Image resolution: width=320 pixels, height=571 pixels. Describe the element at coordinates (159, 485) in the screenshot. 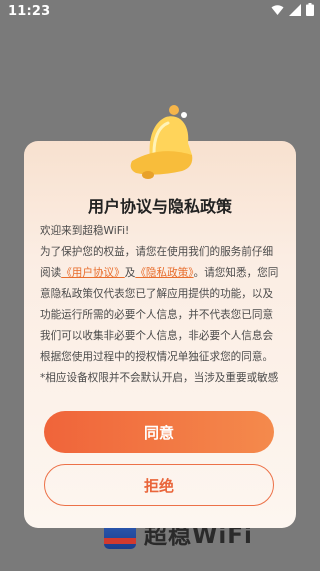

I see `refuse-button: 拒绝` at that location.